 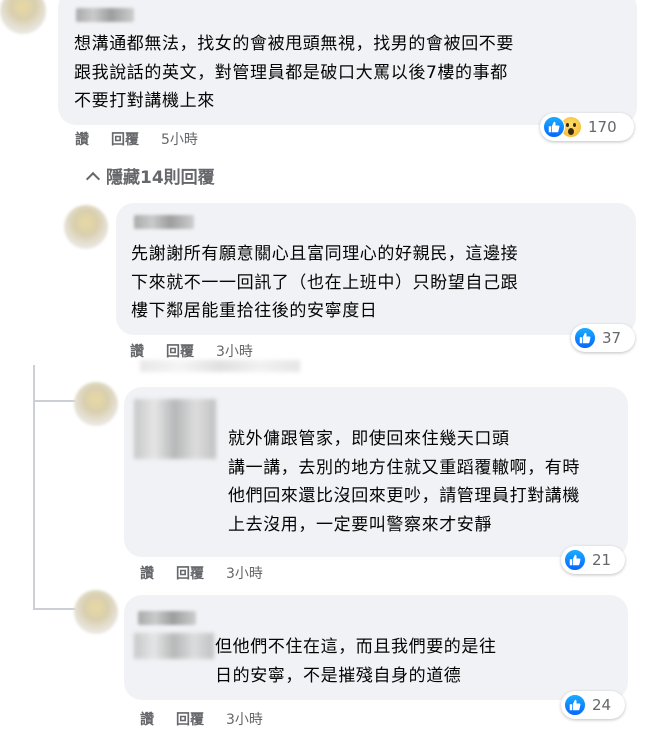 I want to click on reaction-count: 37, so click(x=612, y=338).